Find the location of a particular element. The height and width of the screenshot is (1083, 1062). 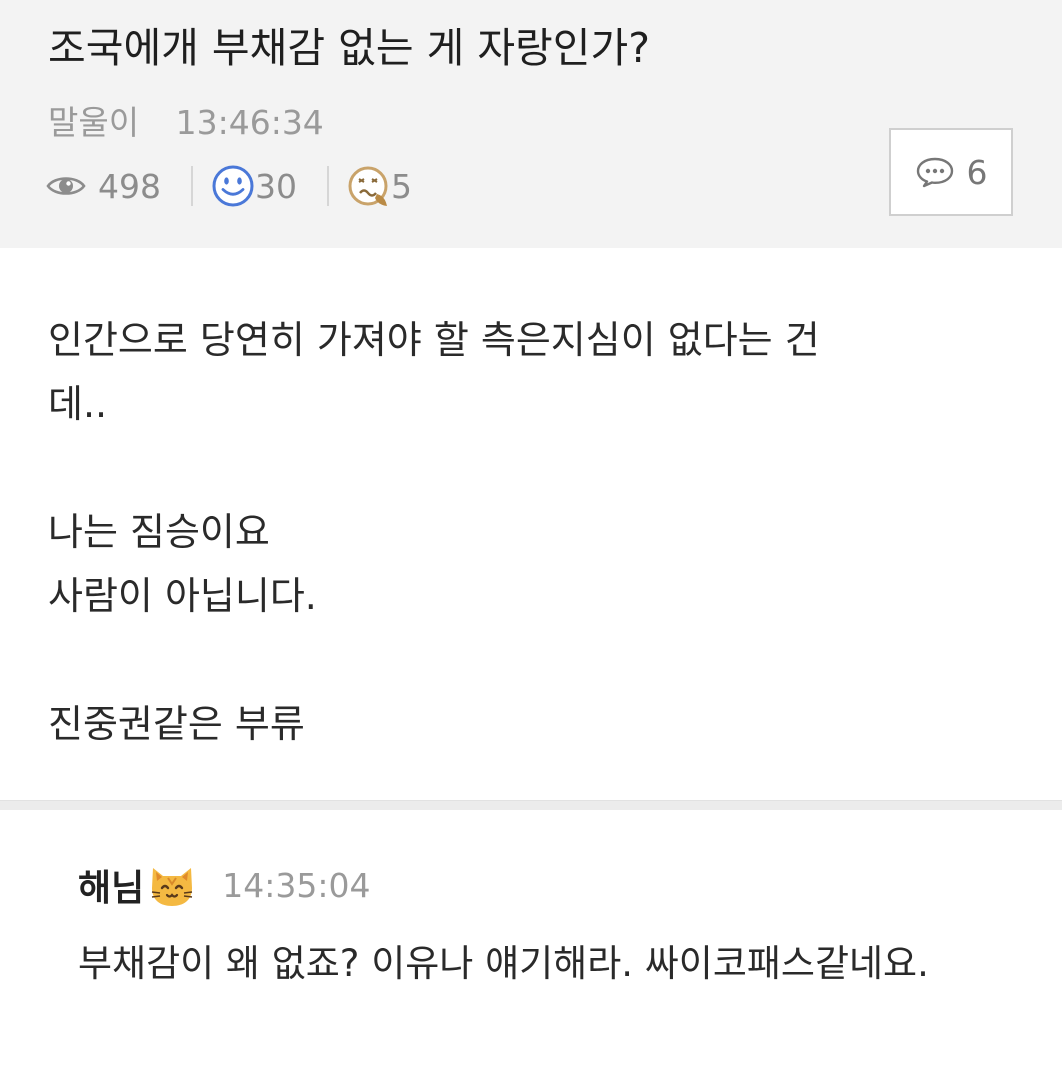

comment-time: 14:35:04 is located at coordinates (296, 885).